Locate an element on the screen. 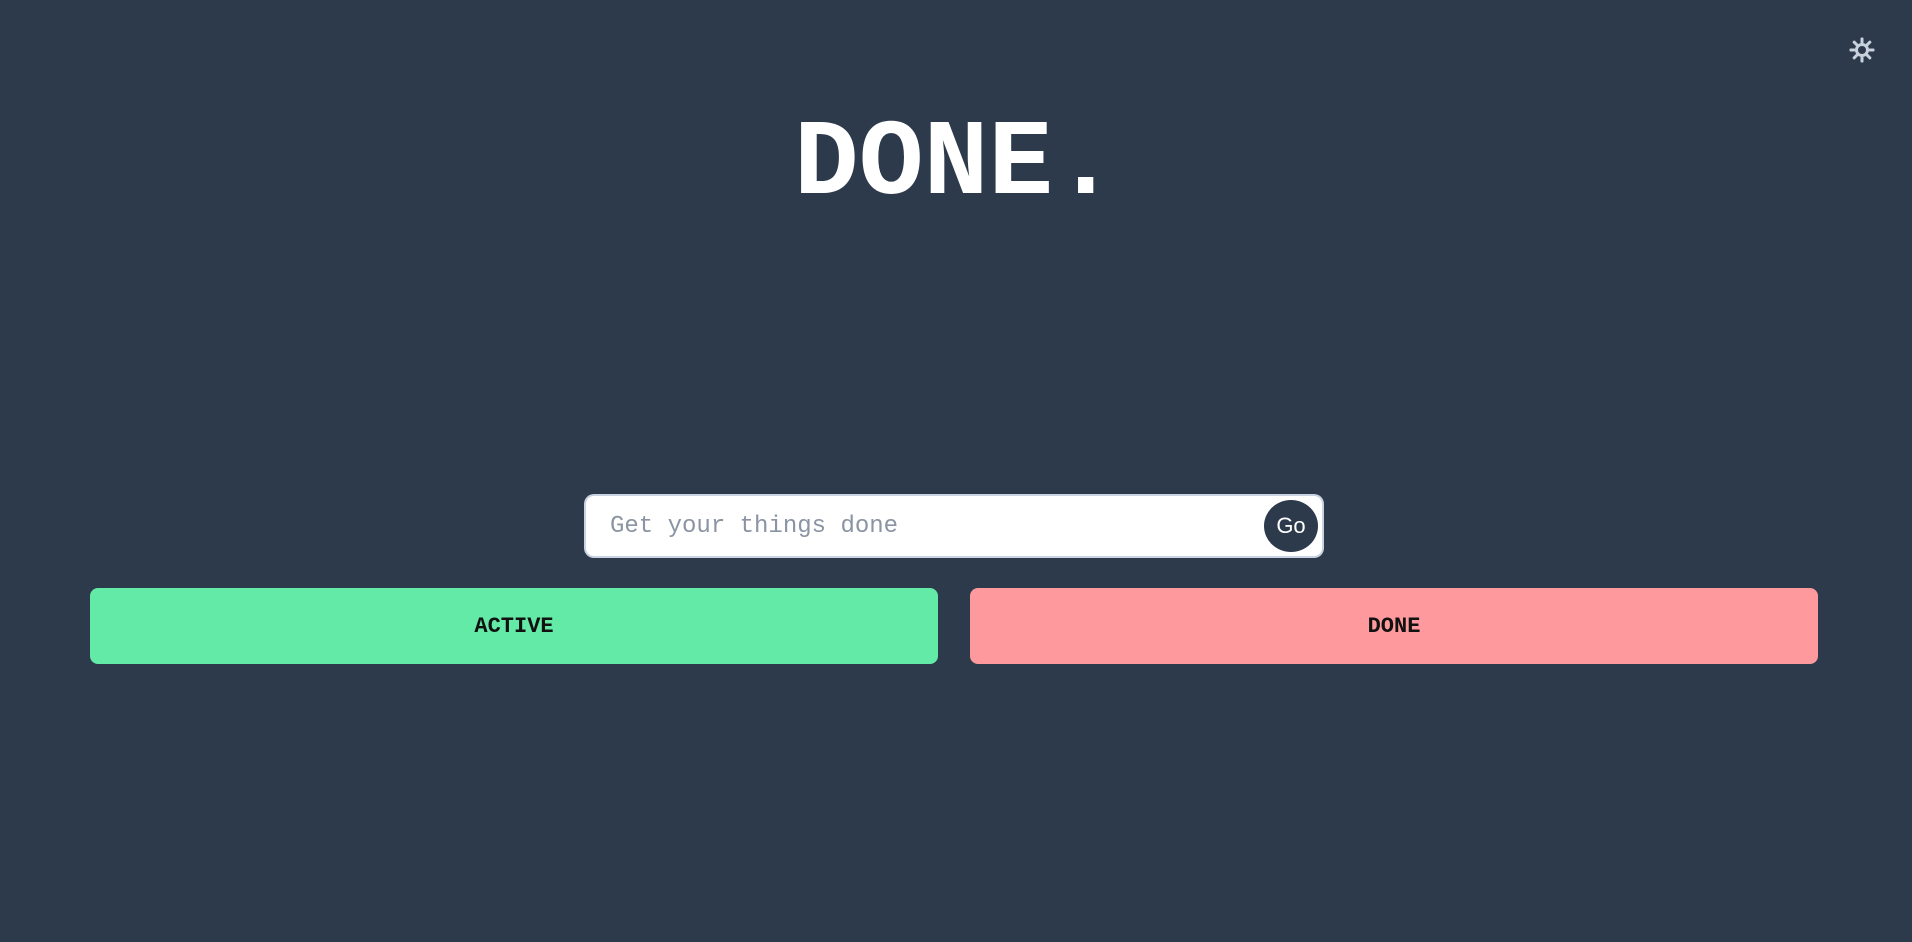 Image resolution: width=1912 pixels, height=942 pixels. filter-done-button: DONE is located at coordinates (1394, 626).